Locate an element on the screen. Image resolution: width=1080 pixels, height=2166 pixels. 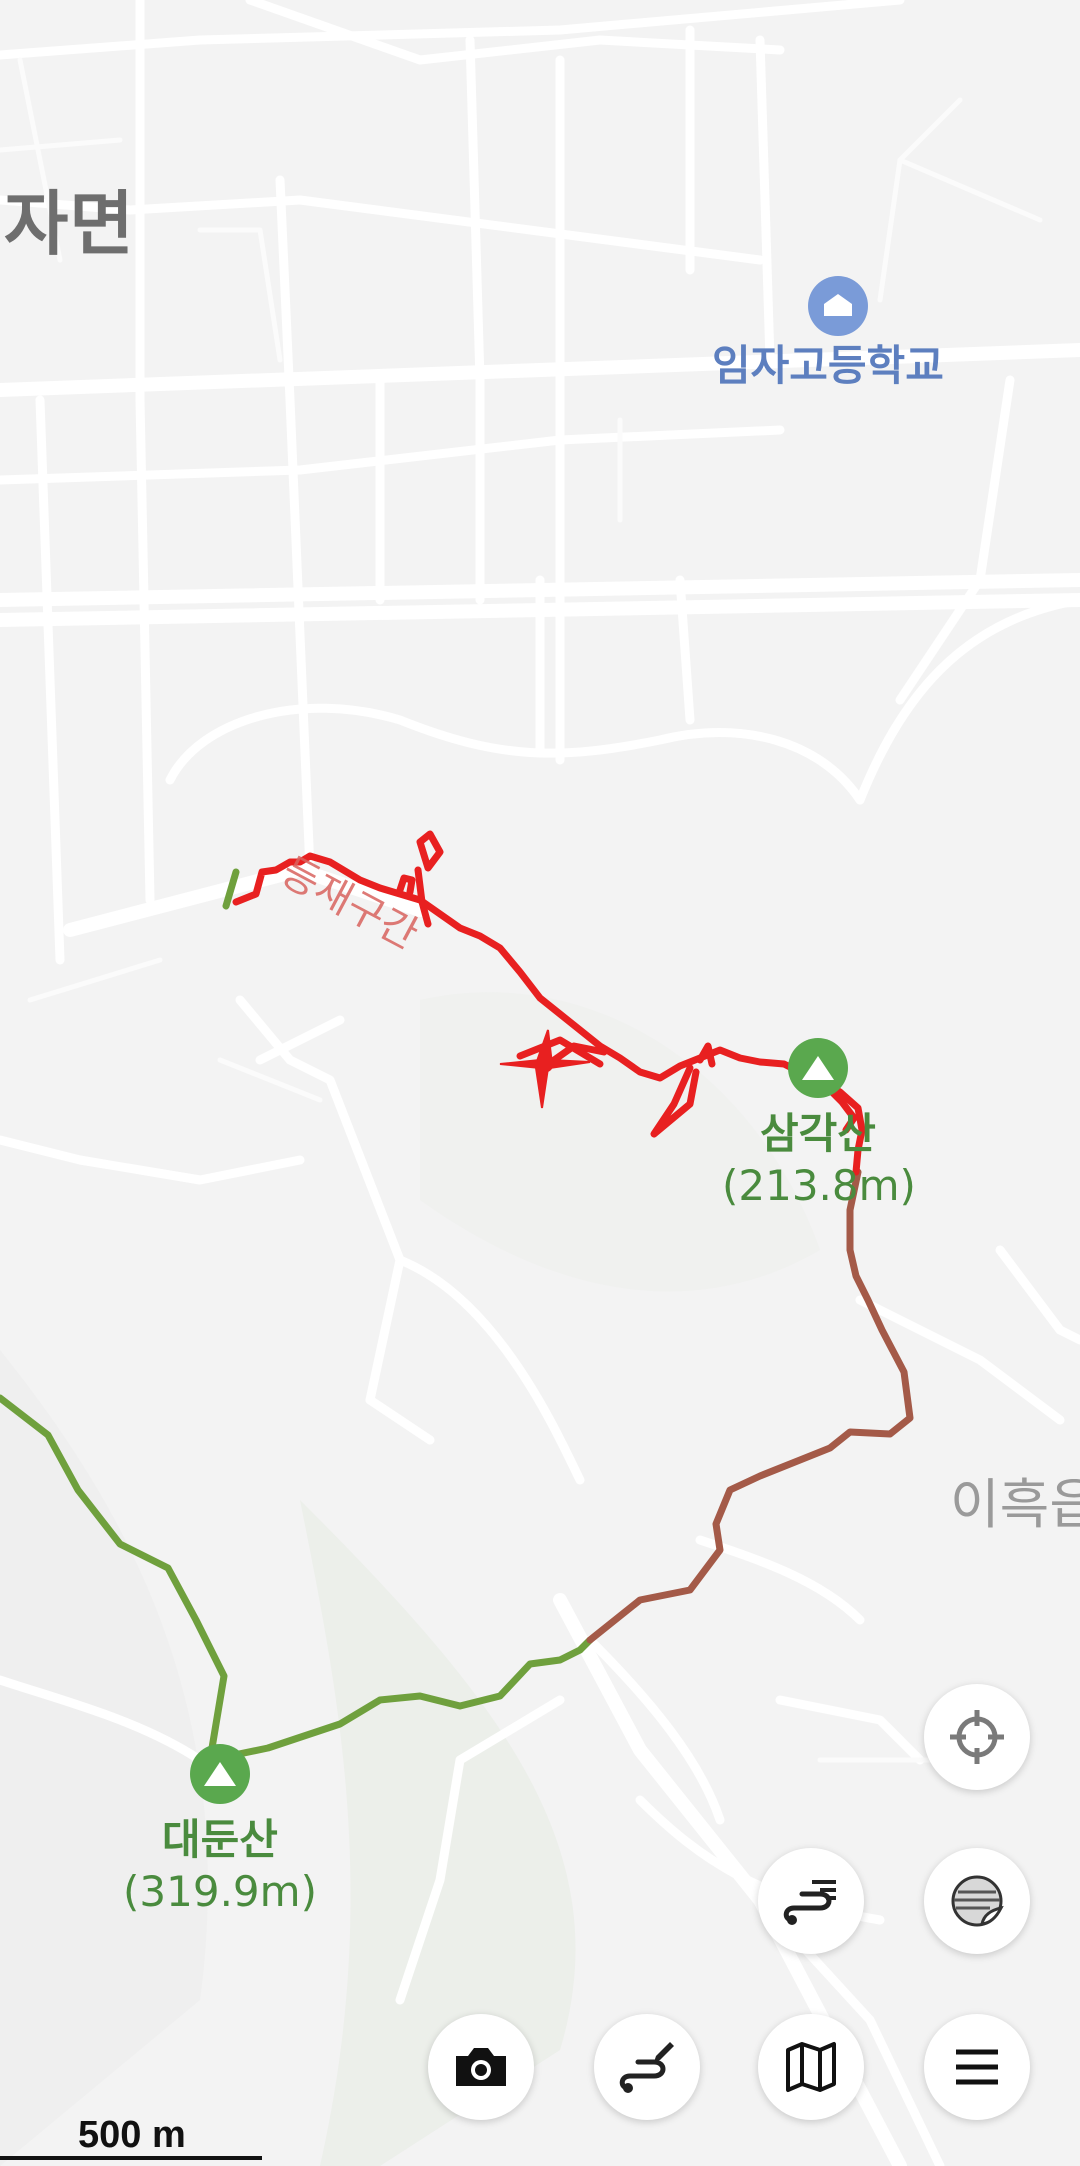
peak-name: 삼각산 is located at coordinates (818, 1133).